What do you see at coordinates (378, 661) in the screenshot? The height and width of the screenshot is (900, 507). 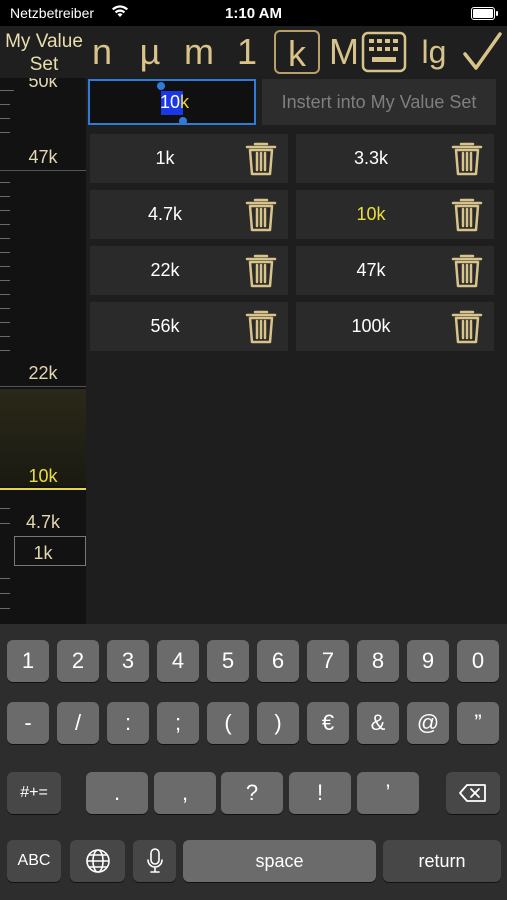 I see `key-8: 8` at bounding box center [378, 661].